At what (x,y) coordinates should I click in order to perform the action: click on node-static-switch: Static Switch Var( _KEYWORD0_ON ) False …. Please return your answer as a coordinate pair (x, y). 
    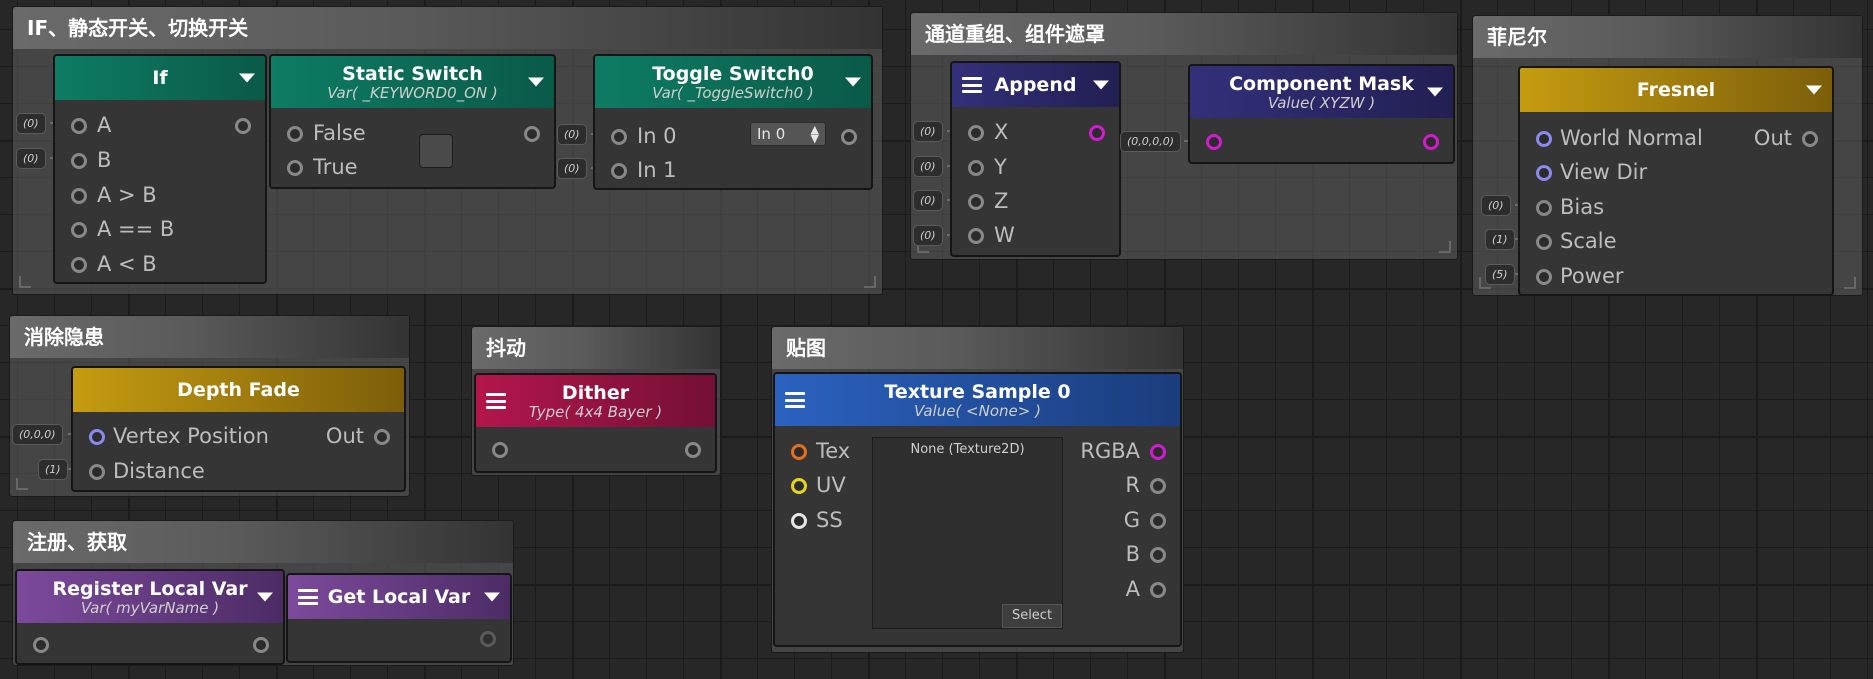
    Looking at the image, I should click on (412, 121).